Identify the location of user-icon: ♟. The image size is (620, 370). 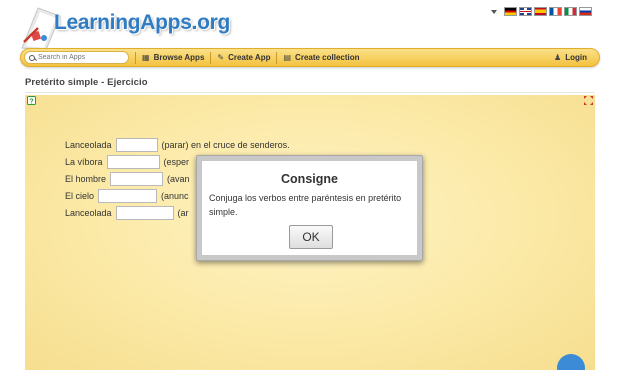
(558, 57).